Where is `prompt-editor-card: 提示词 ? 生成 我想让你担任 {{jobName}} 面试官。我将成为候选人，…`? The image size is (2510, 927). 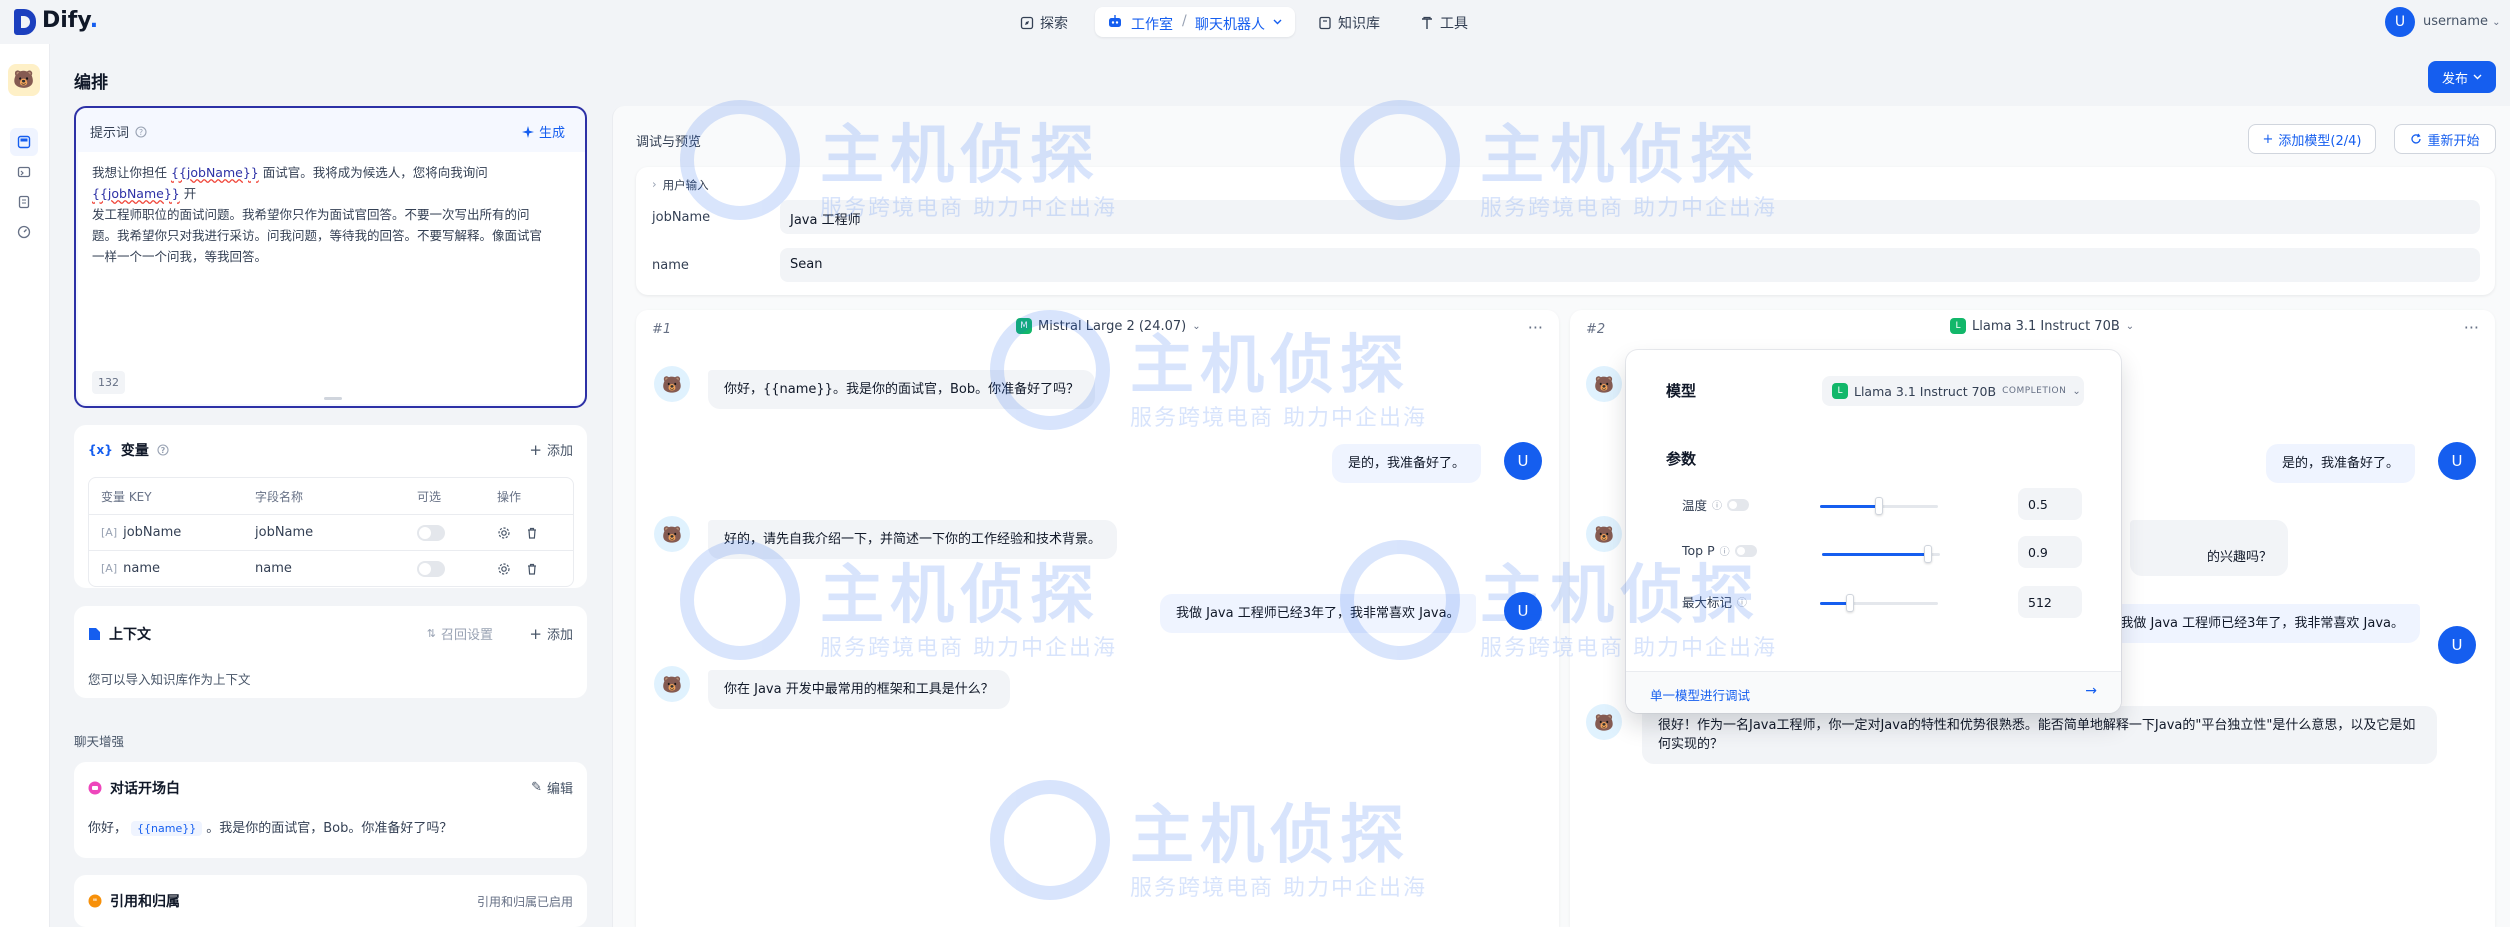
prompt-editor-card: 提示词 ? 生成 我想让你担任 {{jobName}} 面试官。我将成为候选人，… is located at coordinates (330, 257).